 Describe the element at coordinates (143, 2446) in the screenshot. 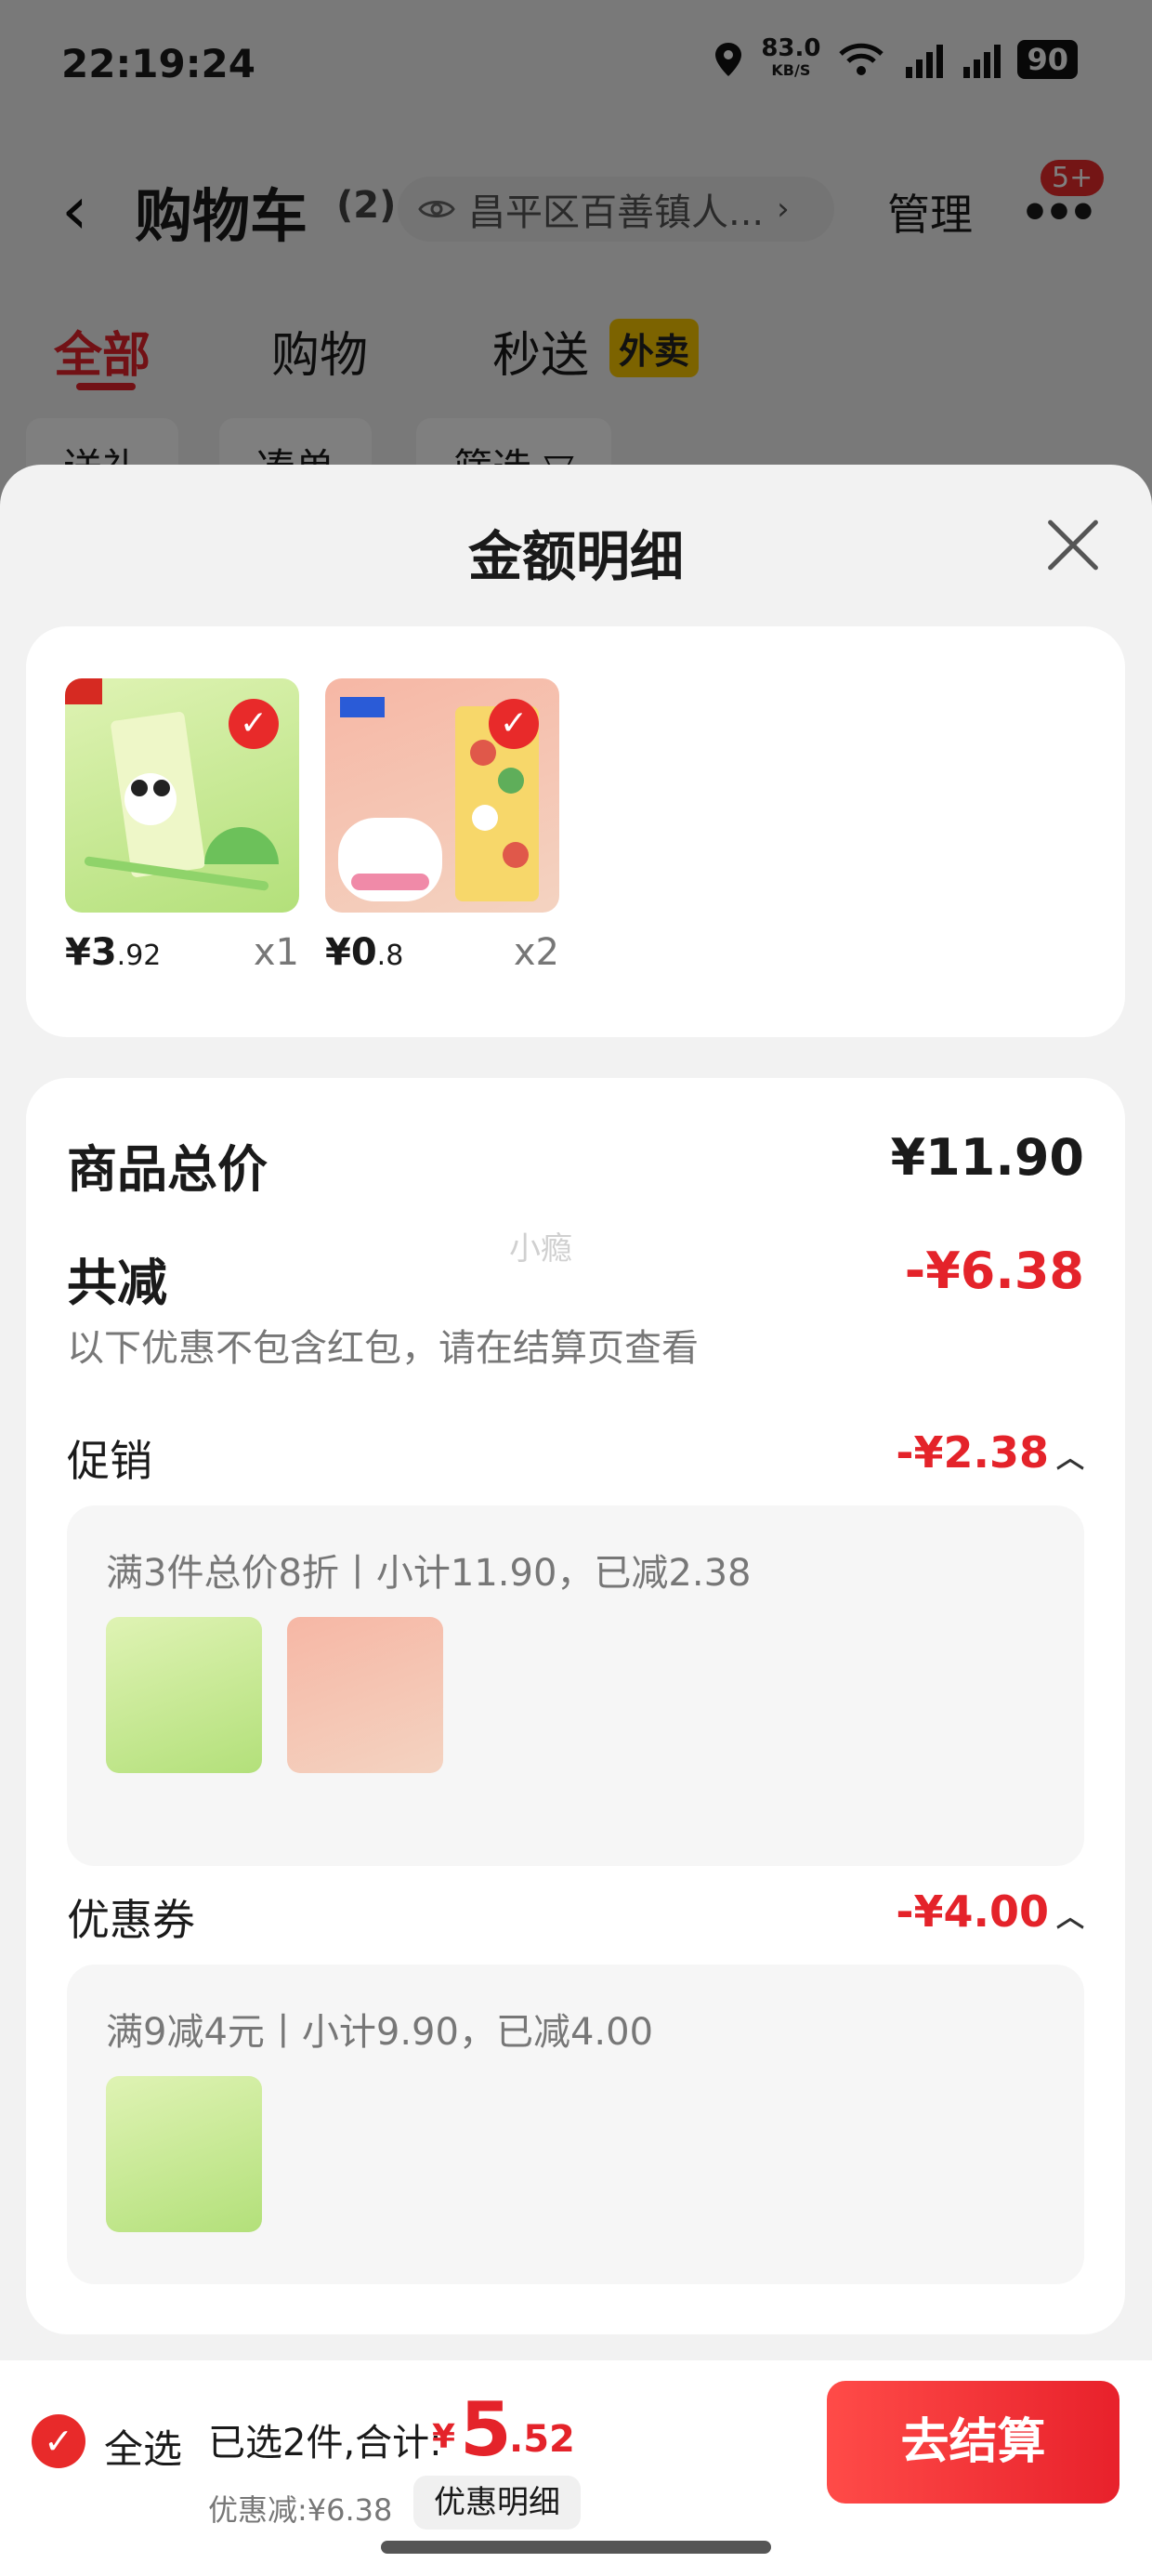

I see `select-all-label: 全选` at that location.